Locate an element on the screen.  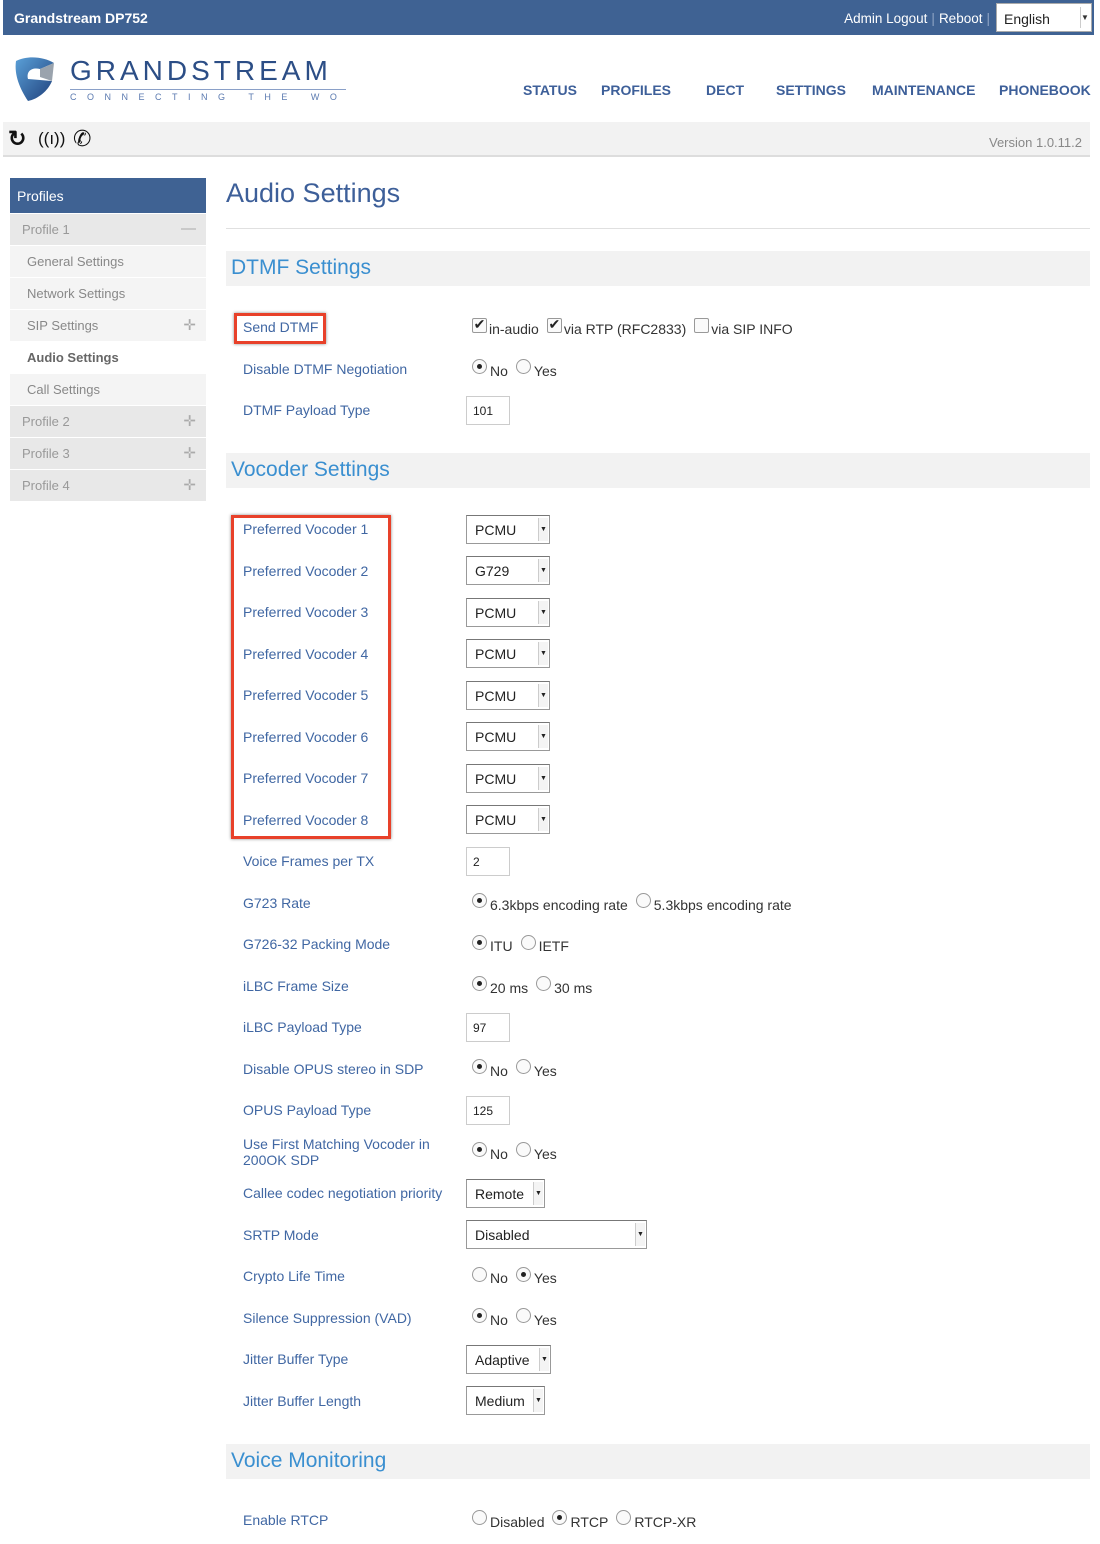
srtp-mode-select: Disabled ▼ is located at coordinates (556, 1234).